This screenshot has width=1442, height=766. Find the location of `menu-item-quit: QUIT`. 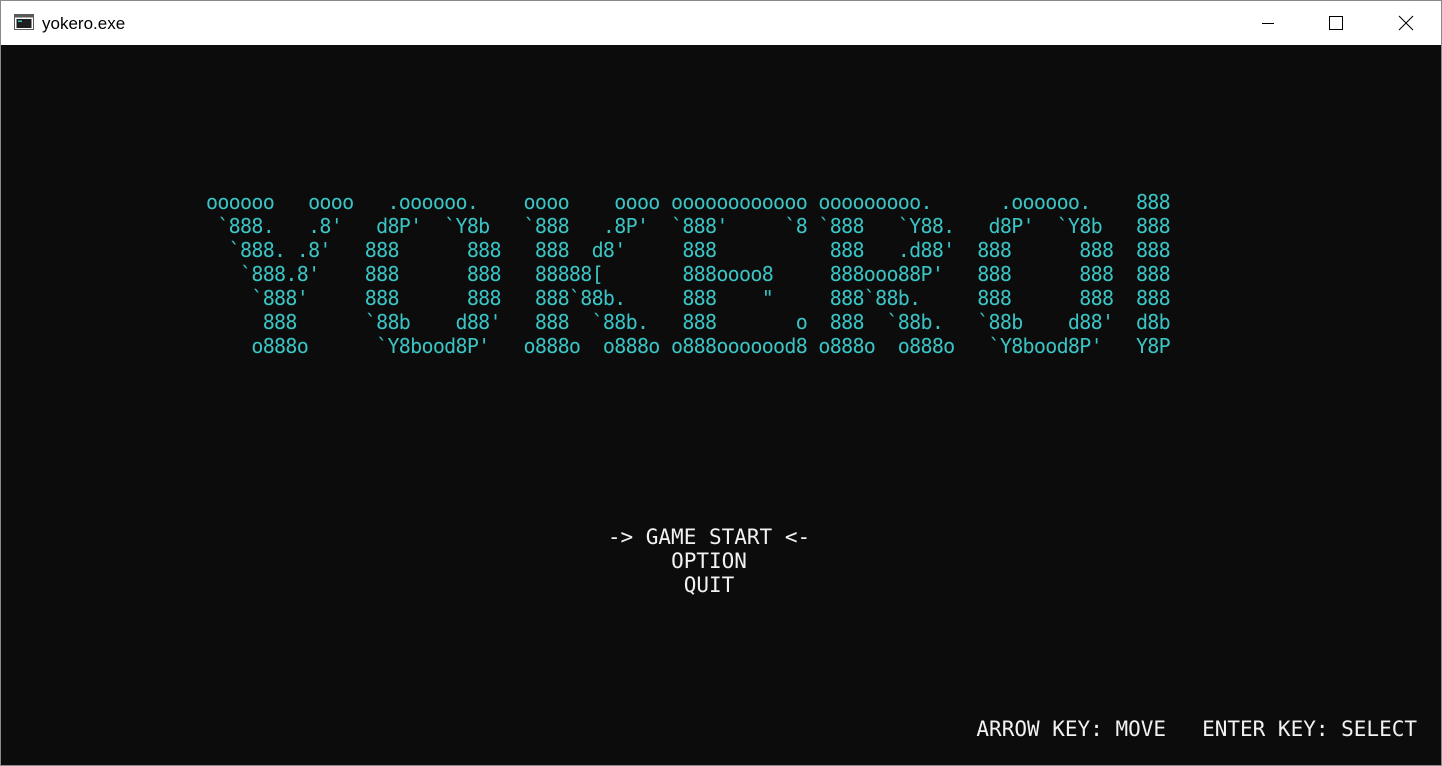

menu-item-quit: QUIT is located at coordinates (709, 585).